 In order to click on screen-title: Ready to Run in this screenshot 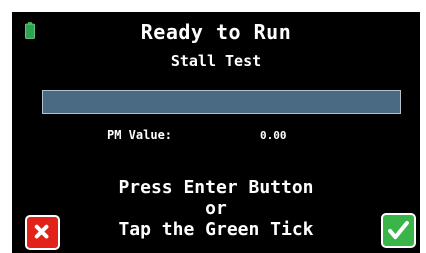, I will do `click(216, 32)`.